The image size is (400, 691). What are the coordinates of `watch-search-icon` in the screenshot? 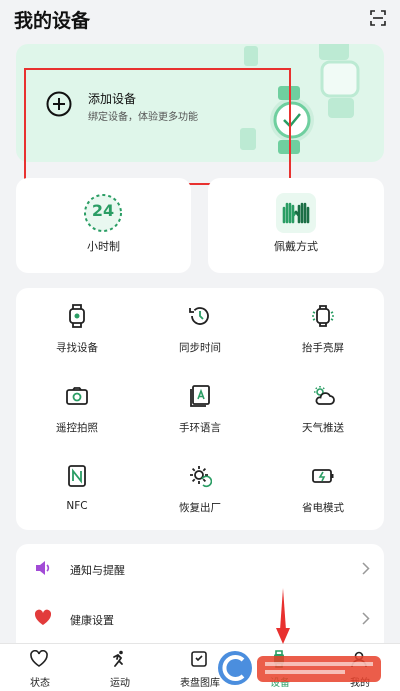 It's located at (77, 316).